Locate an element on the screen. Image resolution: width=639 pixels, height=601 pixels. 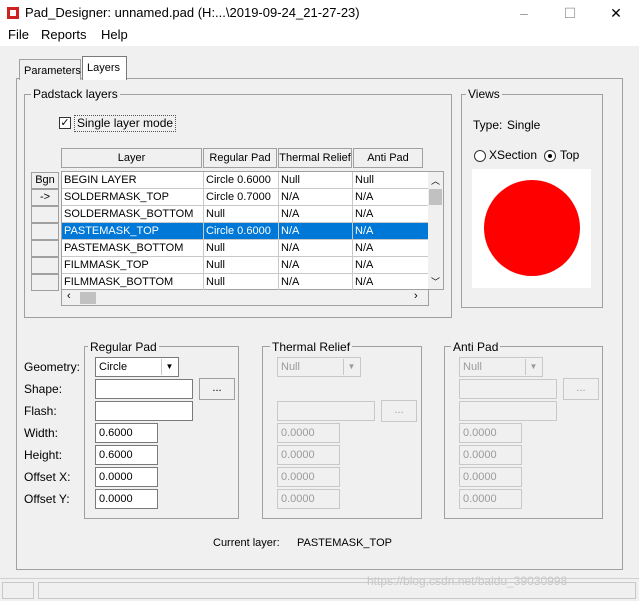
anti-pad-offset-y-field: 0.0000 is located at coordinates (490, 499).